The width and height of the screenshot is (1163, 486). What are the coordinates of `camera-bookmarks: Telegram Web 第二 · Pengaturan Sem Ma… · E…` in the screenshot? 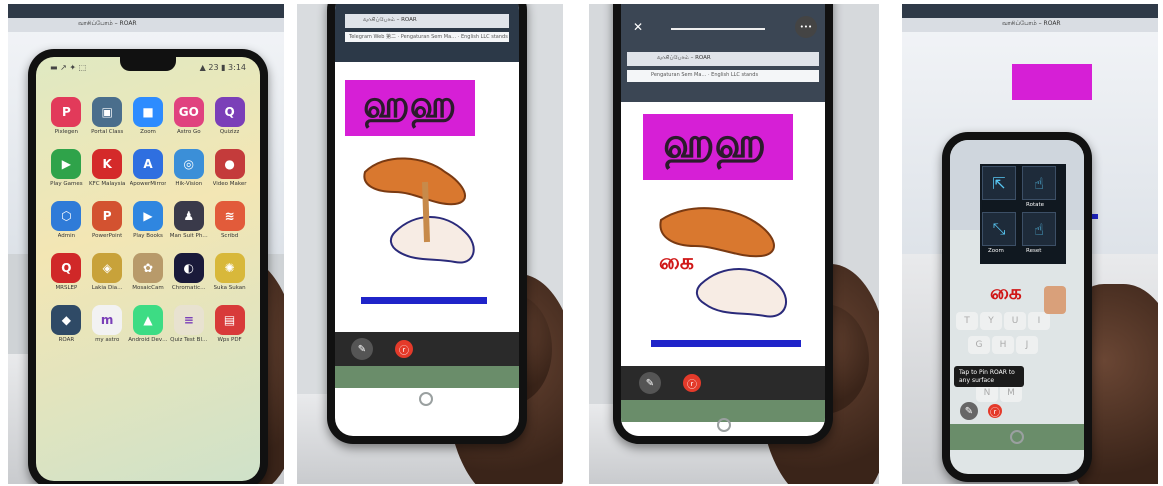 It's located at (428, 37).